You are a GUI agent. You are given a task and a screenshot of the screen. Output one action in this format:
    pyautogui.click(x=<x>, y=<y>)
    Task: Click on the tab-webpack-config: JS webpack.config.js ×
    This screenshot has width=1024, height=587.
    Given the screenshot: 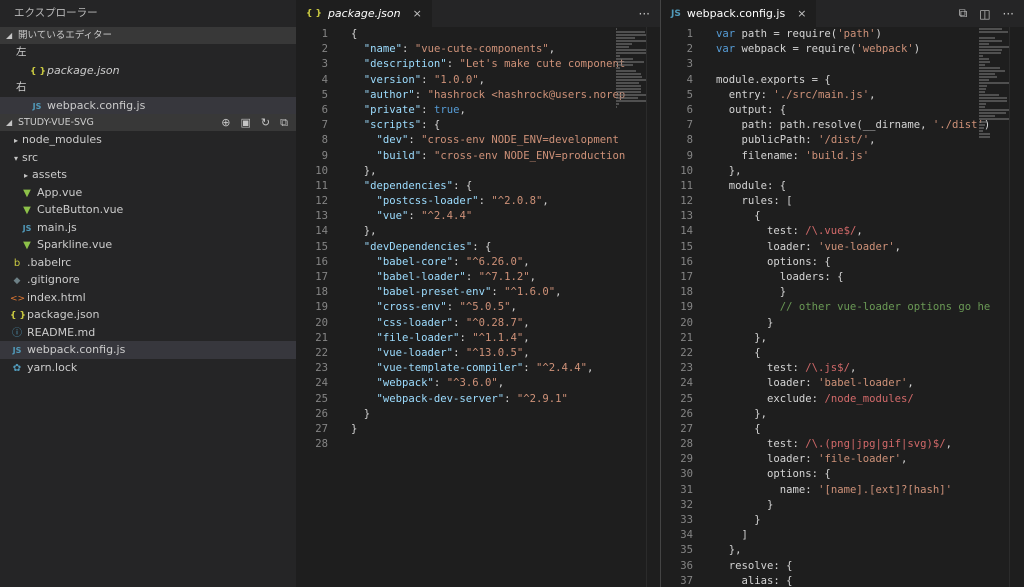 What is the action you would take?
    pyautogui.click(x=739, y=13)
    